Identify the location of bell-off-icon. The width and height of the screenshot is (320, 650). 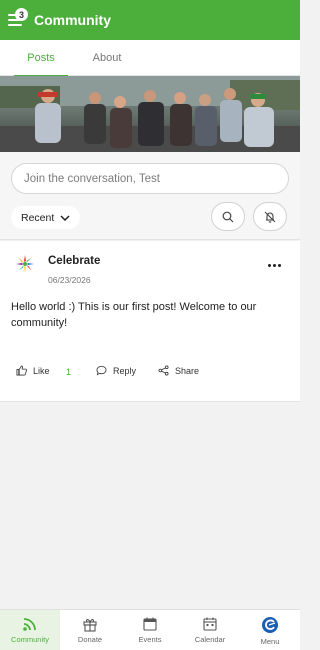
(270, 217).